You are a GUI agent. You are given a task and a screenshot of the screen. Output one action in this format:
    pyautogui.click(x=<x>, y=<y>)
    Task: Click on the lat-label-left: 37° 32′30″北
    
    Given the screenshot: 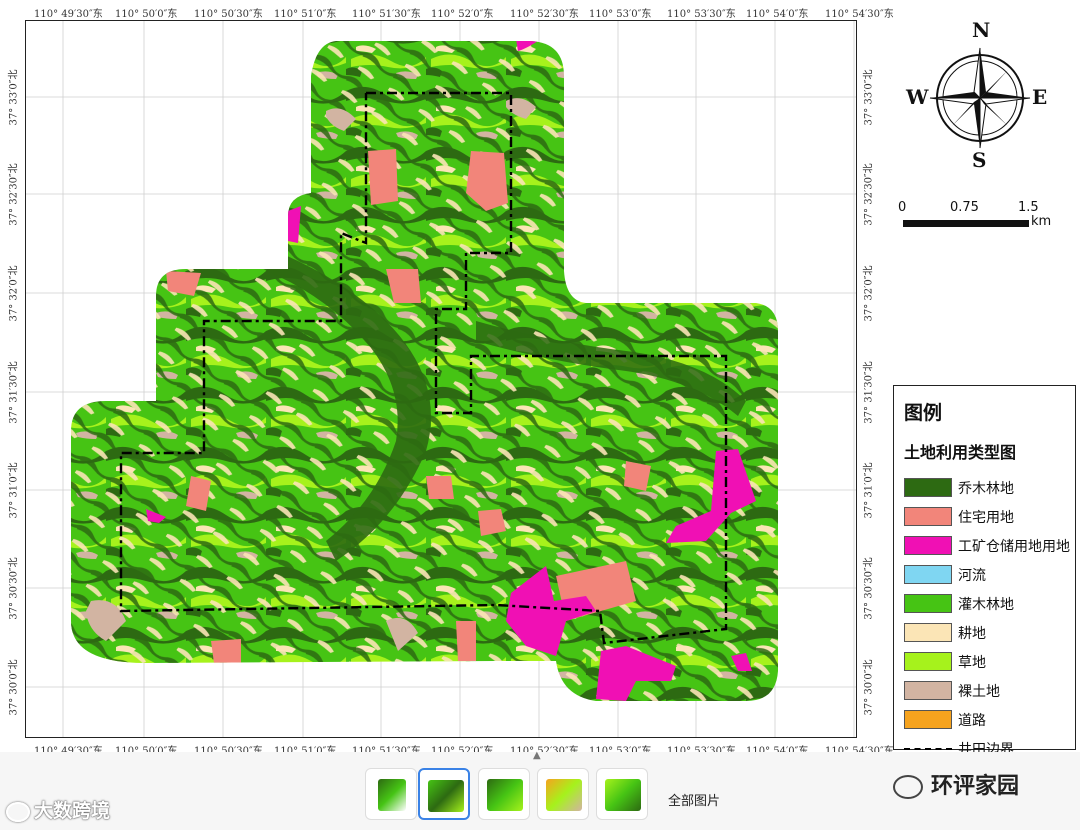 What is the action you would take?
    pyautogui.click(x=14, y=194)
    